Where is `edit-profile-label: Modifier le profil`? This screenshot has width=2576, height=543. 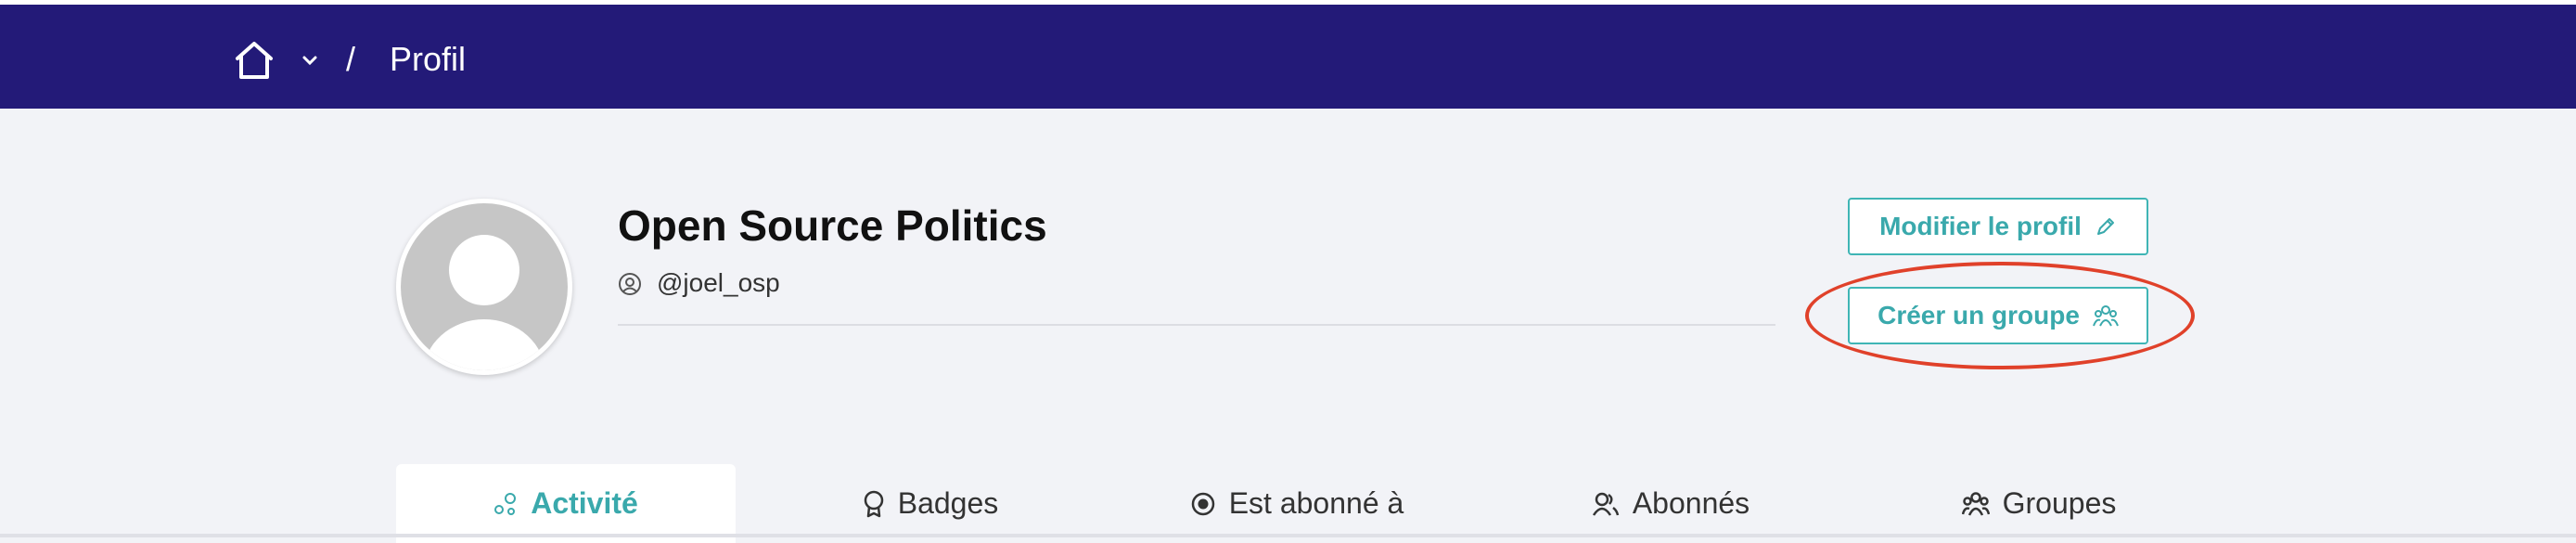 edit-profile-label: Modifier le profil is located at coordinates (1980, 226).